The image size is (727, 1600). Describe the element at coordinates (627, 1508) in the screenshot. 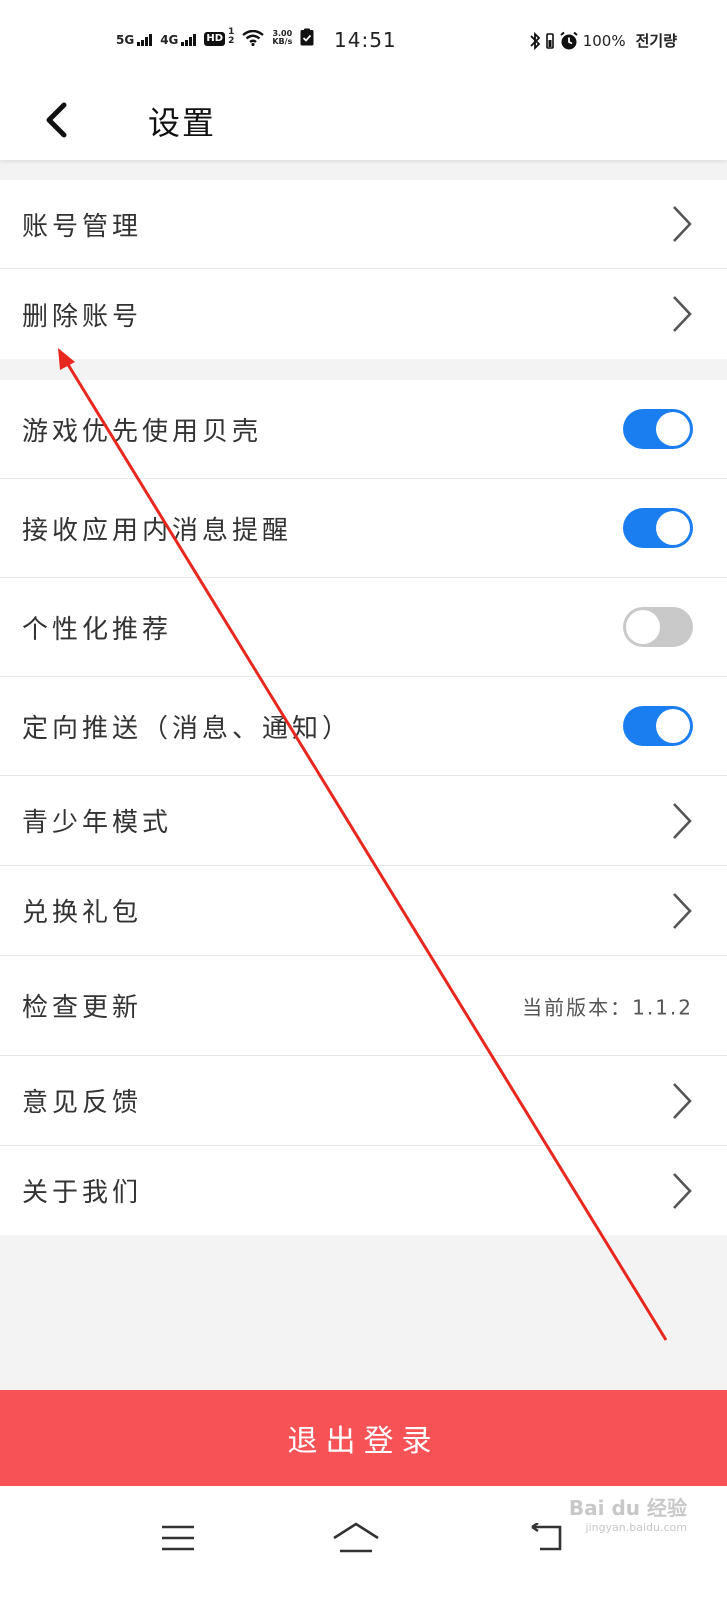

I see `watermark-brand: Bai du 经验` at that location.